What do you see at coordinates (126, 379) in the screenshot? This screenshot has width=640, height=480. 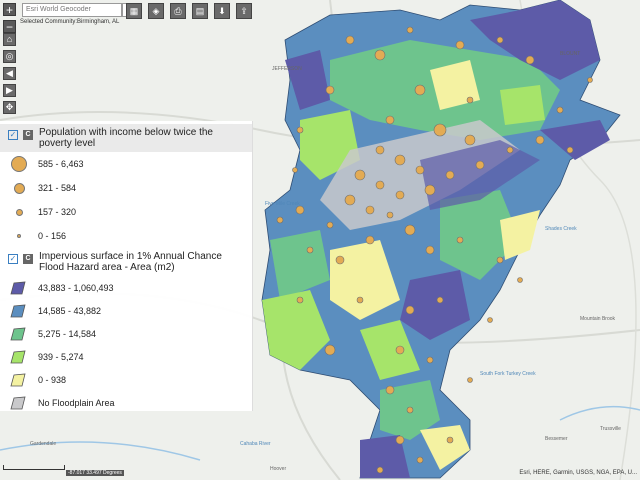 I see `legend-item: 0 - 938` at bounding box center [126, 379].